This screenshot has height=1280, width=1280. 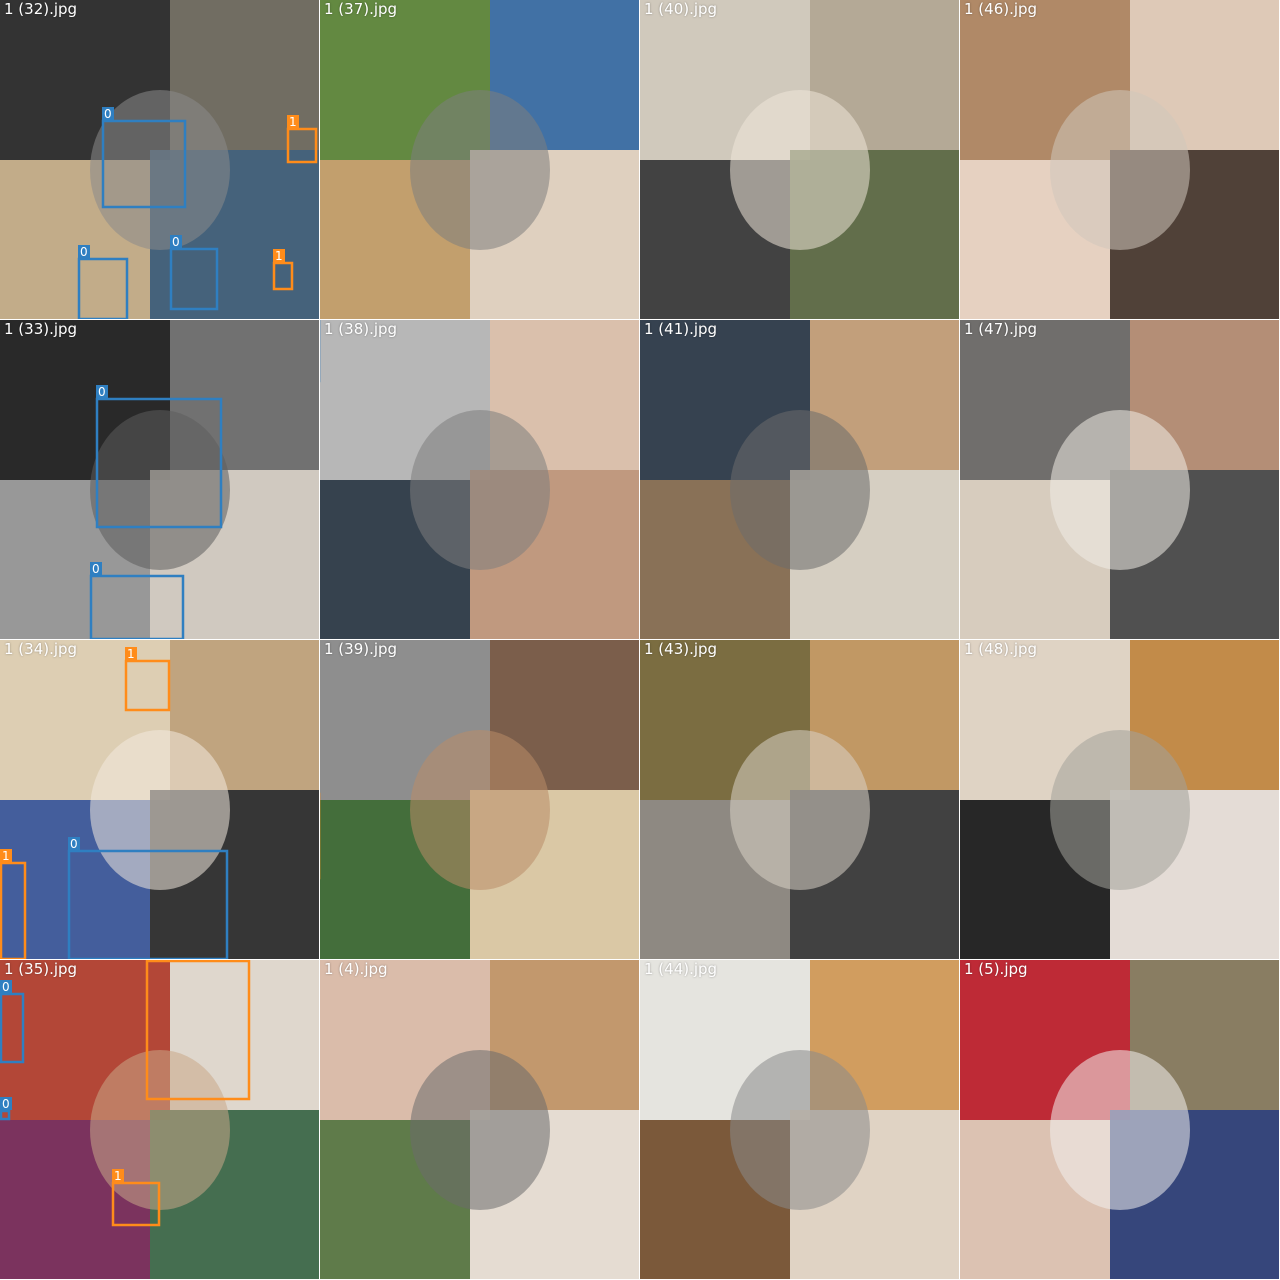 I want to click on mosaic-tile: 0011 (5).jpg, so click(x=1120, y=1120).